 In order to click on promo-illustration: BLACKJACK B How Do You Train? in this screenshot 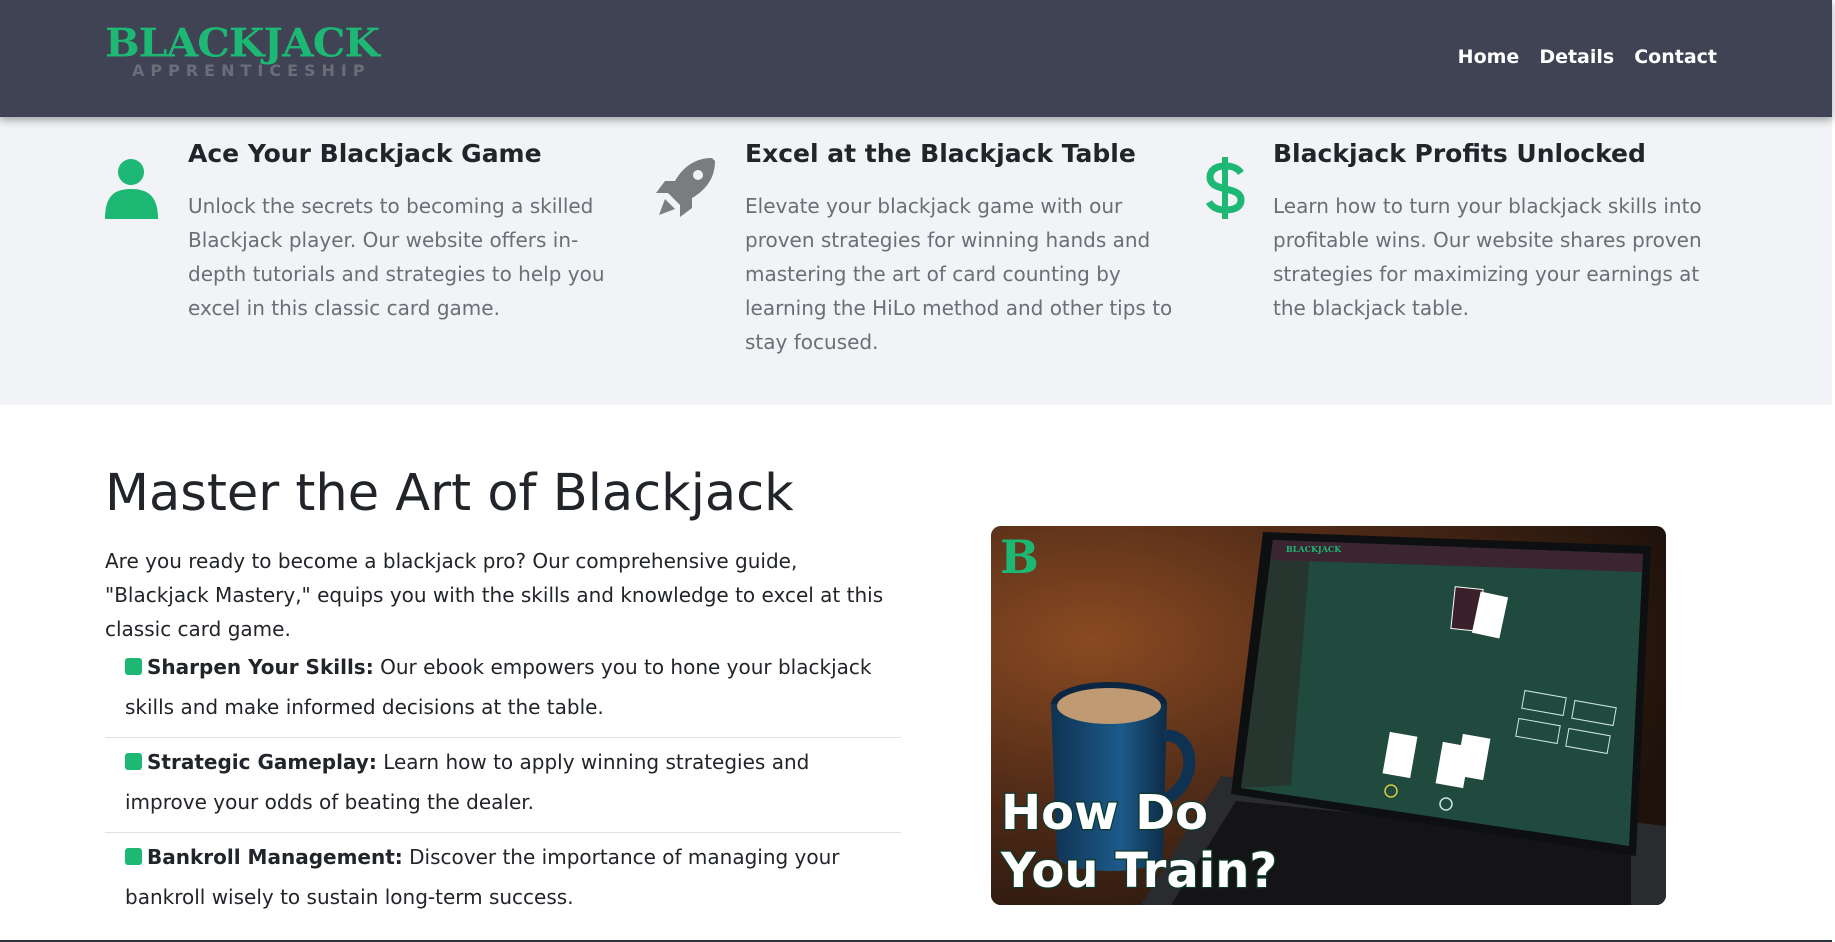, I will do `click(1328, 715)`.